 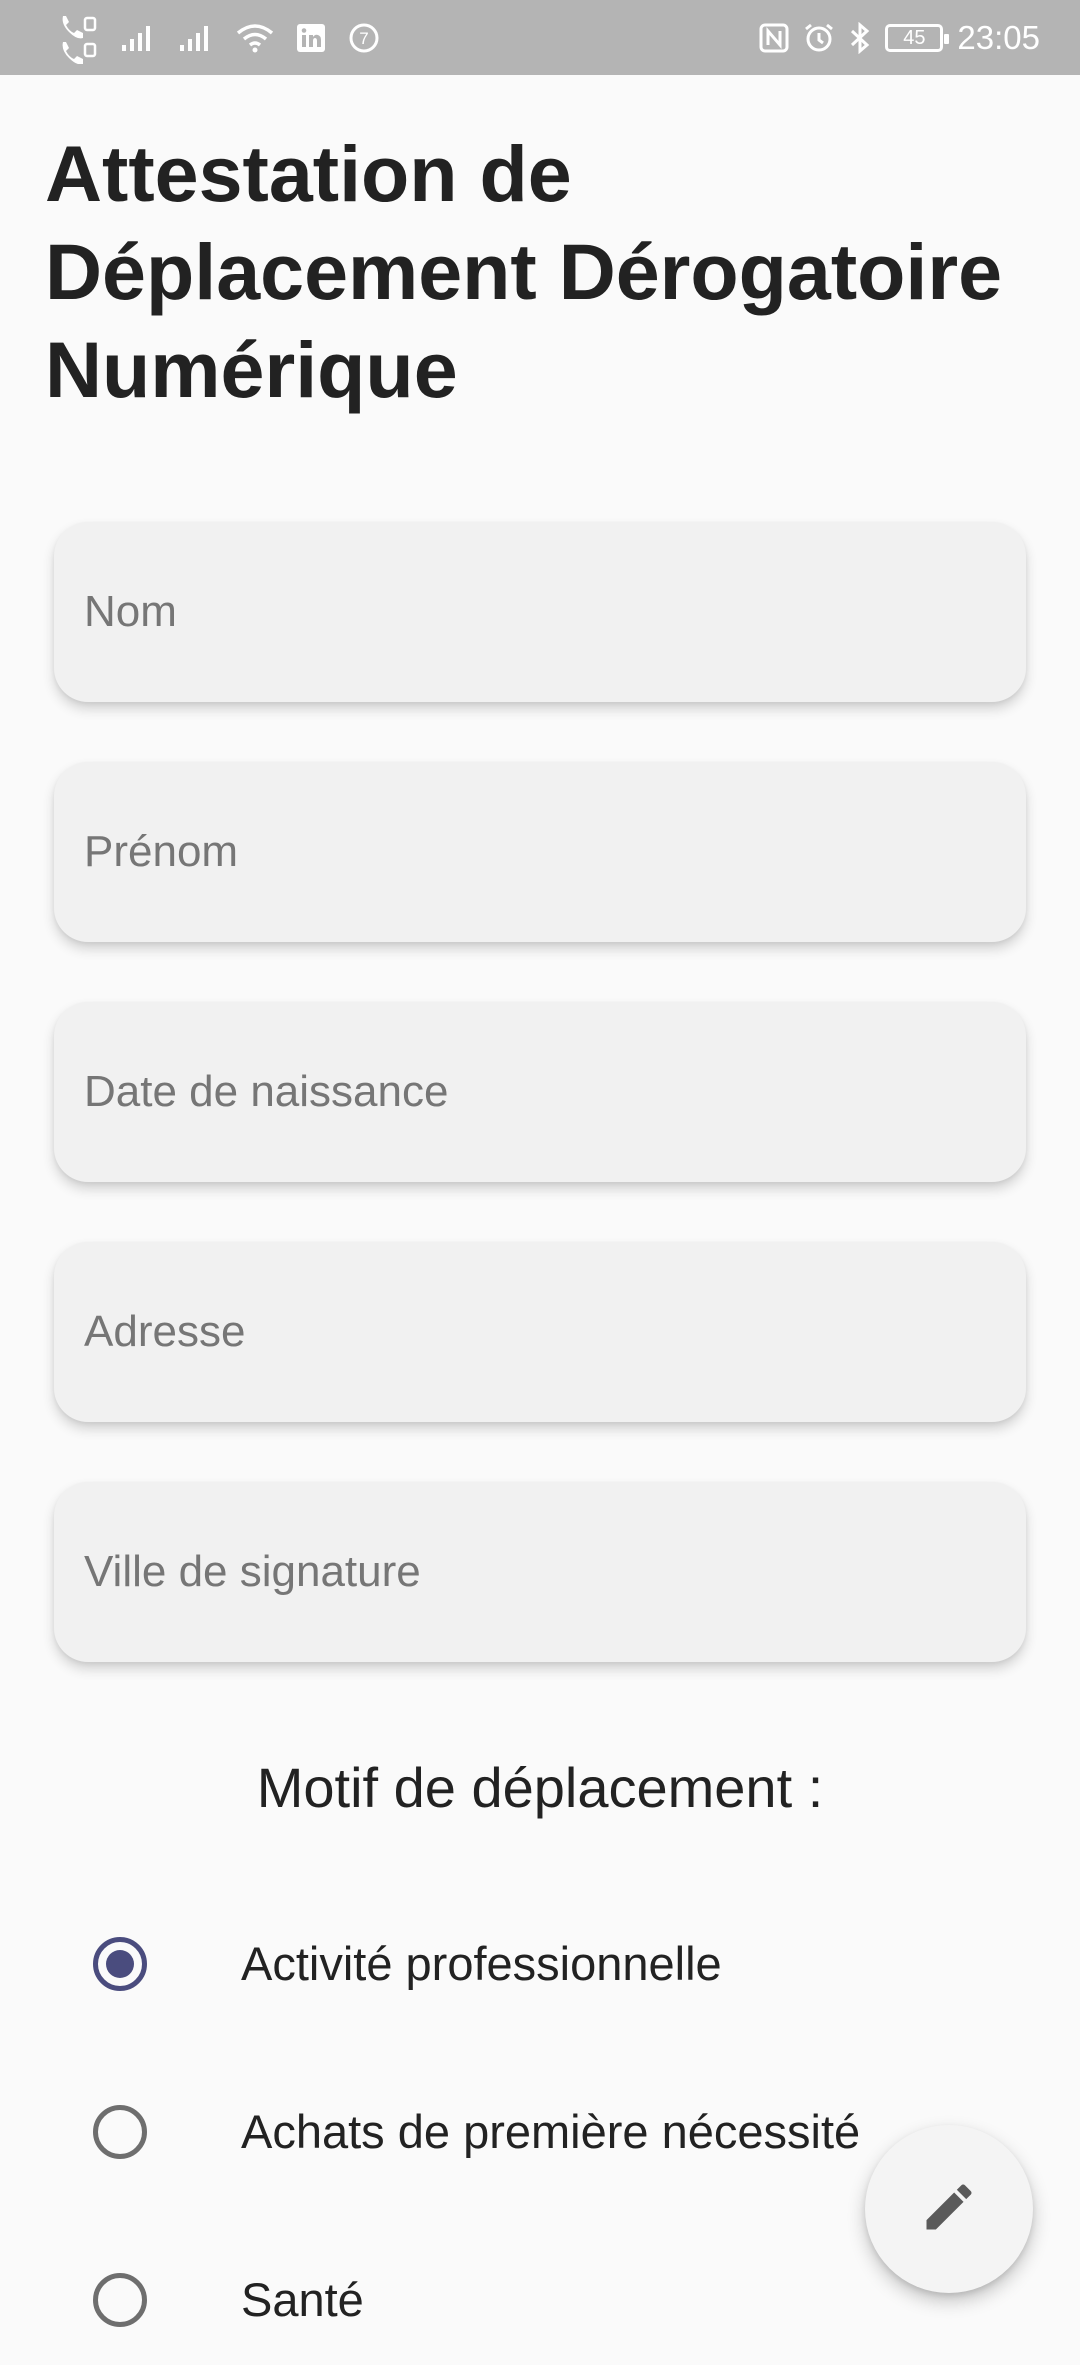 I want to click on status-bar-left: 7, so click(x=219, y=38).